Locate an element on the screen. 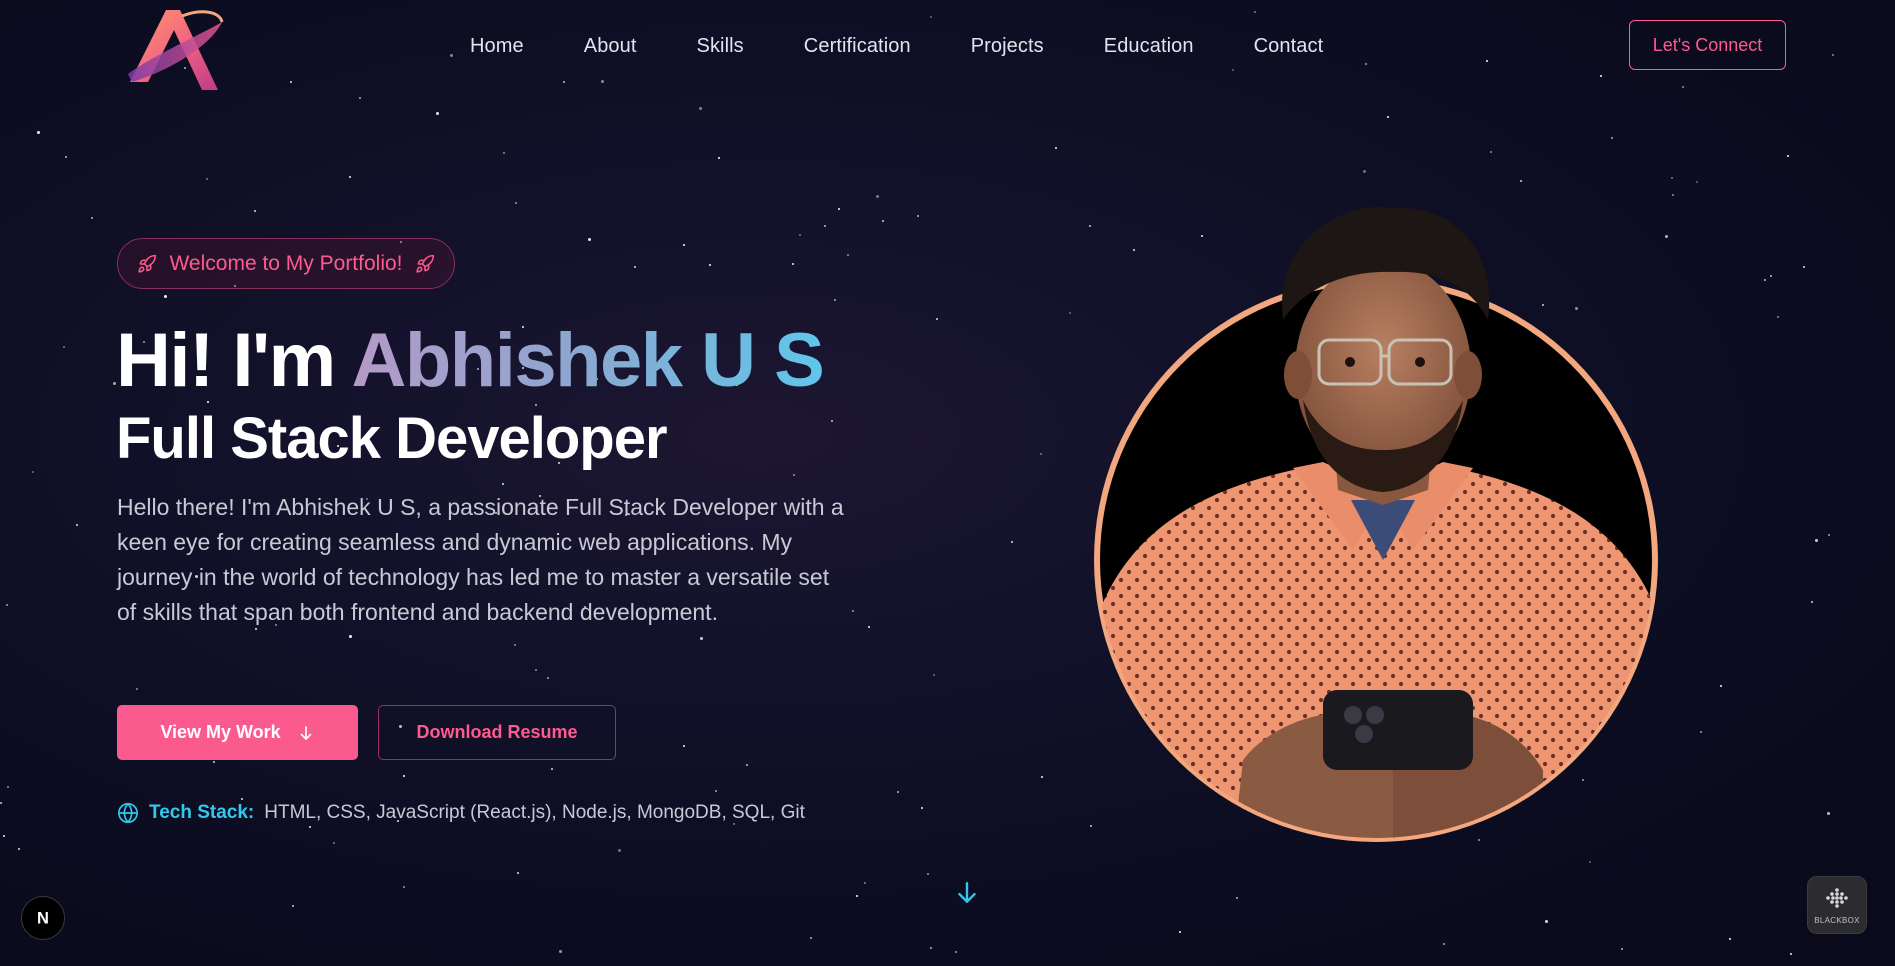  next-badge-letter: N is located at coordinates (43, 919).